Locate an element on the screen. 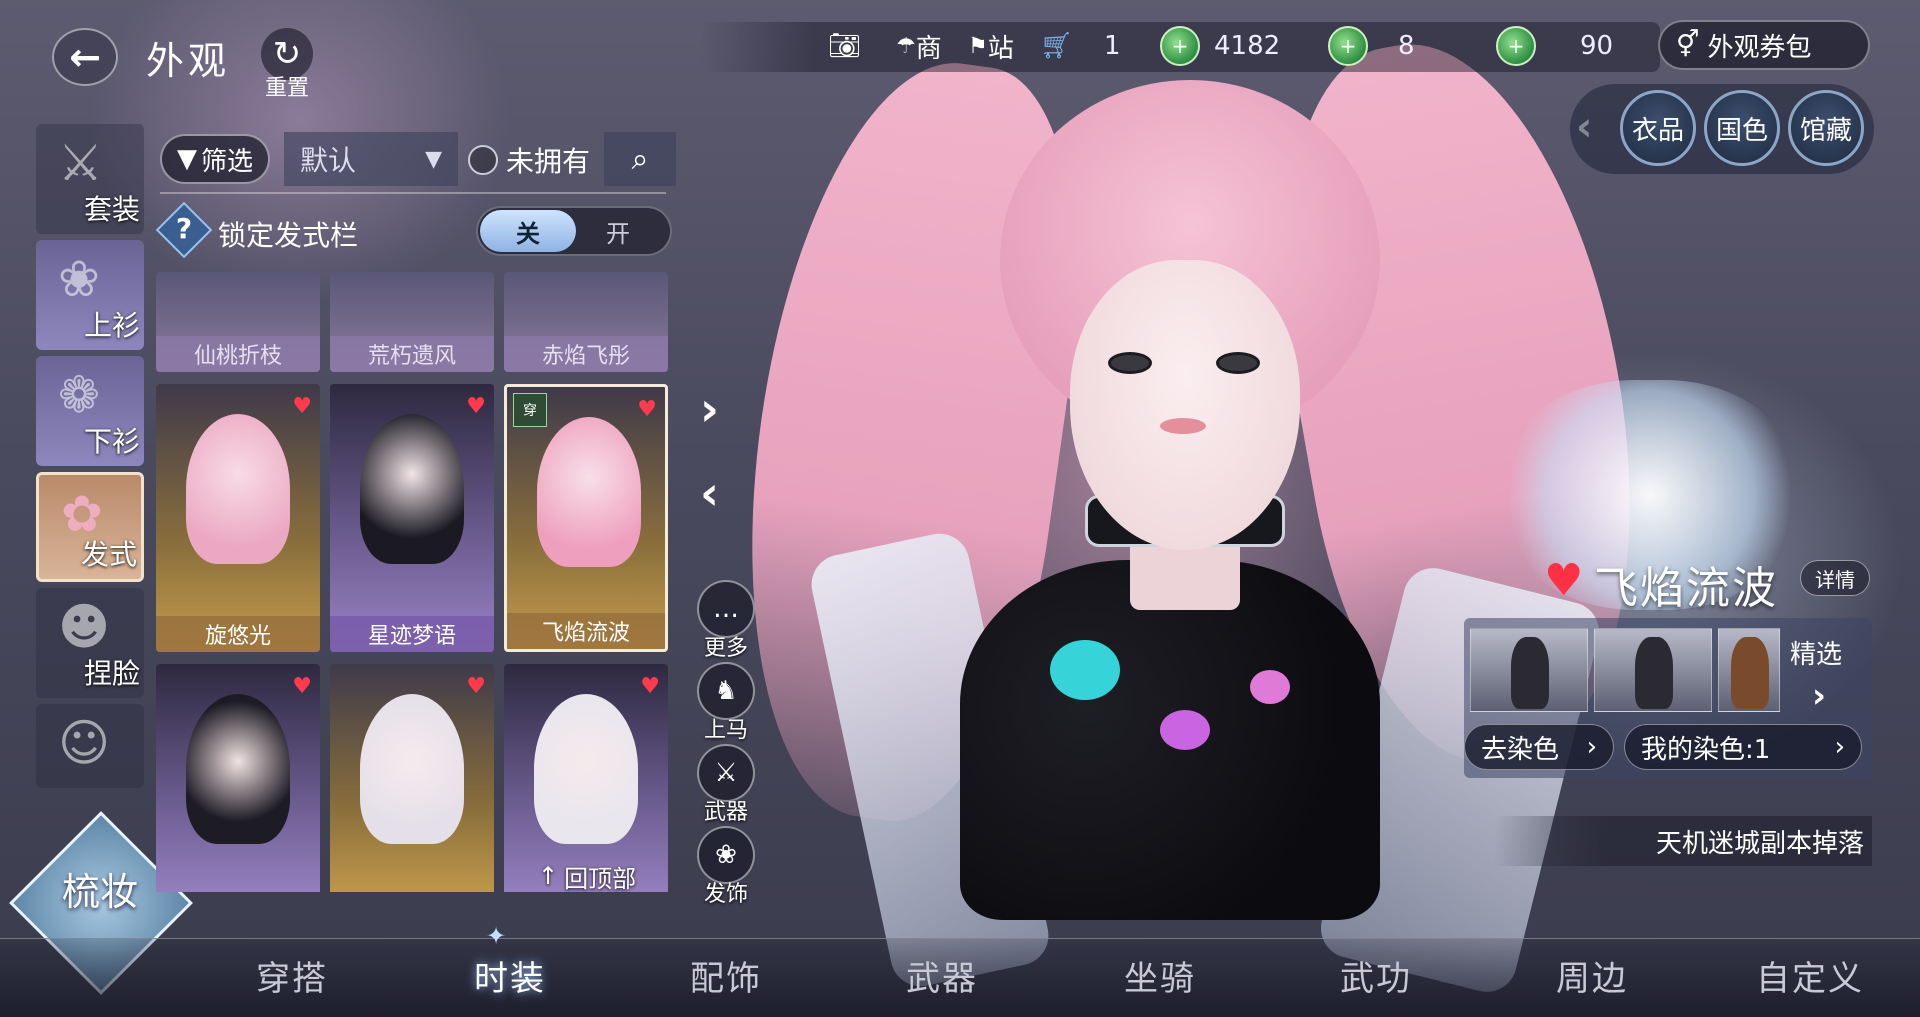 The width and height of the screenshot is (1920, 1017). category-hairstyle: ✿ 发式 is located at coordinates (90, 527).